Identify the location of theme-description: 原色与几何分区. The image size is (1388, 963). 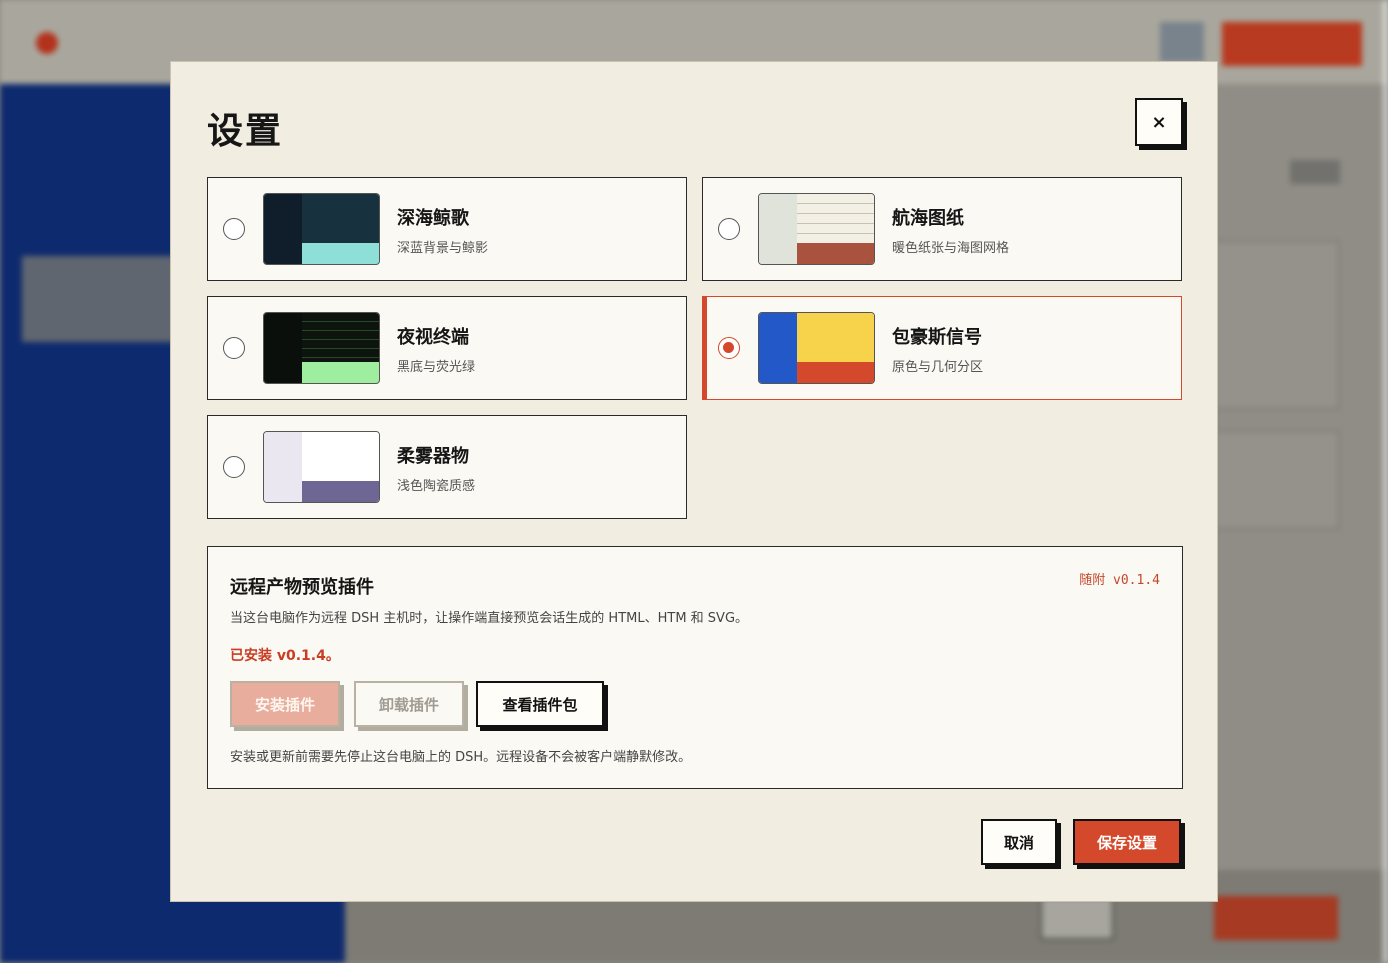
(938, 367).